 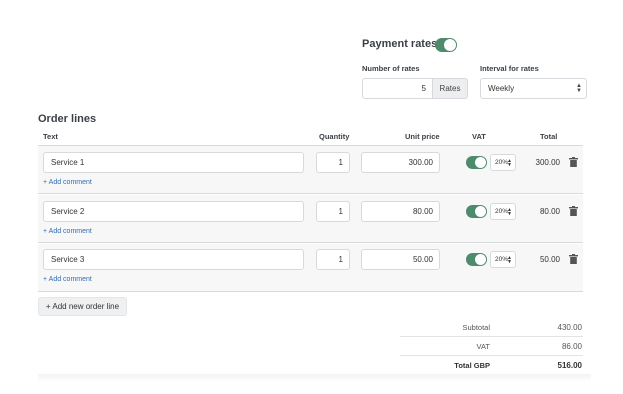 What do you see at coordinates (422, 211) in the screenshot?
I see `row-2-unit-price: 80.00` at bounding box center [422, 211].